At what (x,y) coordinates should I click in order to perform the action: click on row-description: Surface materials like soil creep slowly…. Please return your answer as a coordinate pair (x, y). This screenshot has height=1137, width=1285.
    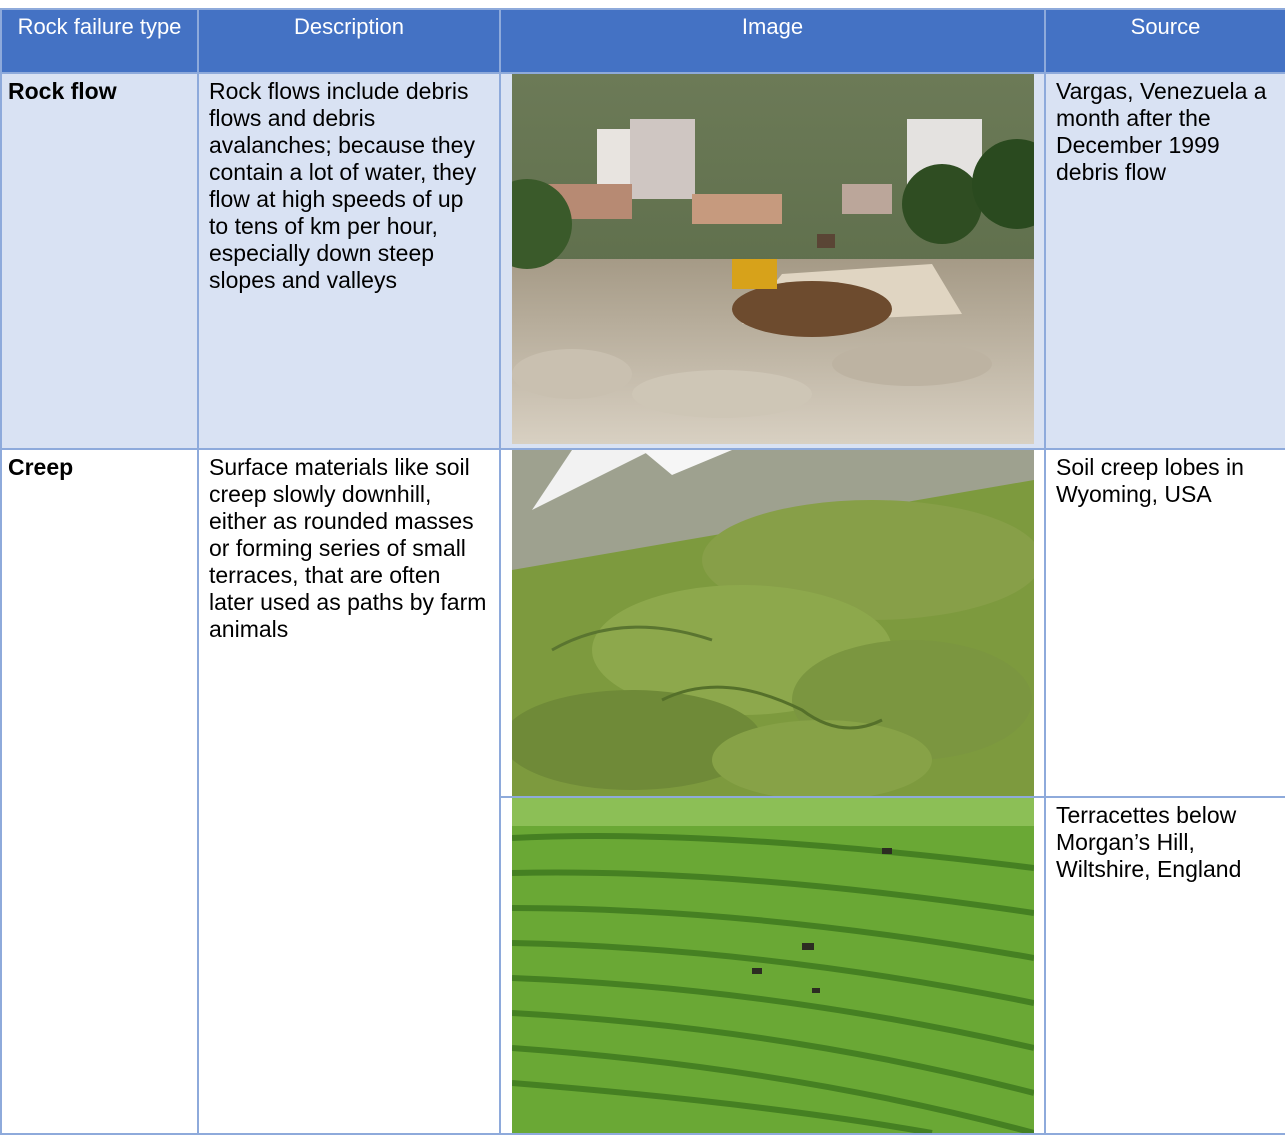
    Looking at the image, I should click on (349, 791).